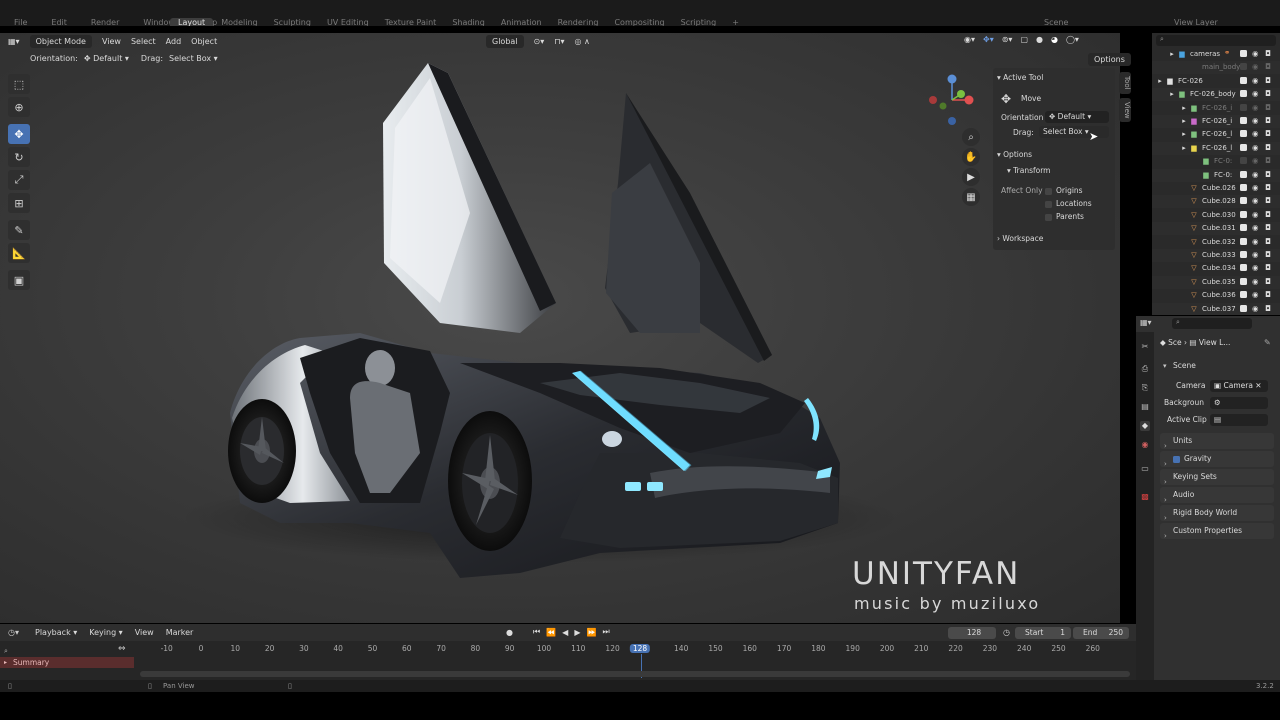 This screenshot has height=720, width=1280. What do you see at coordinates (1196, 22) in the screenshot?
I see `viewlayer-selector: View Layer` at bounding box center [1196, 22].